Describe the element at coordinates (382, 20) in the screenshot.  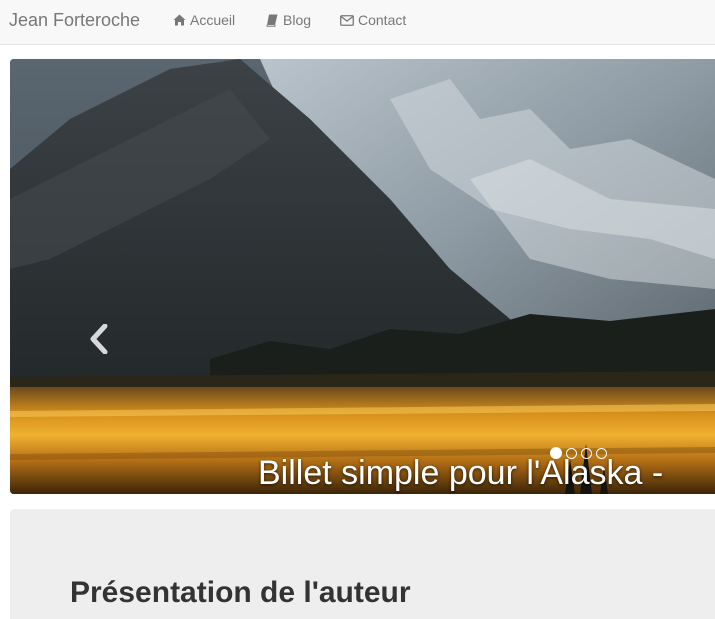
I see `nav-item-label: Contact` at that location.